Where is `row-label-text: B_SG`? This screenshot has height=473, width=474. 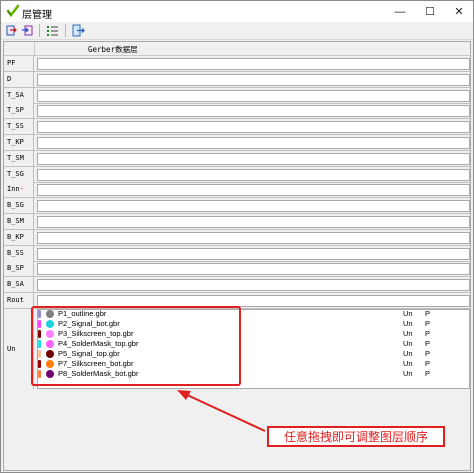 row-label-text: B_SG is located at coordinates (15, 205).